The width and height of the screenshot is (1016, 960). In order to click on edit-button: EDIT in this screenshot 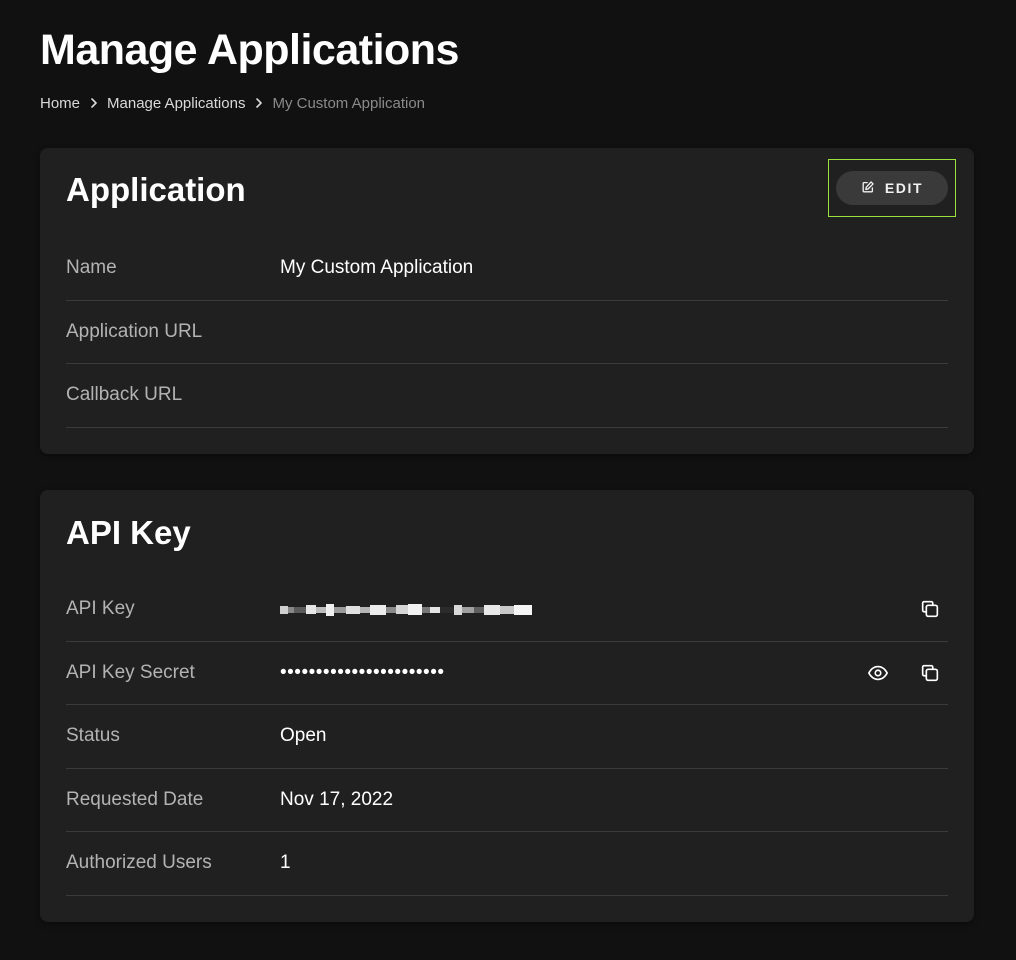, I will do `click(892, 188)`.